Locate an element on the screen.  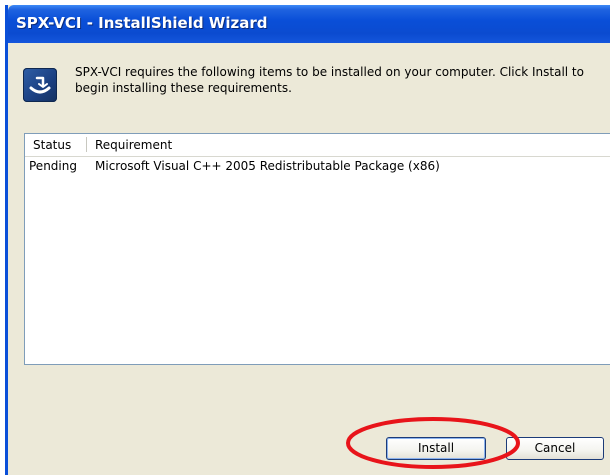
window-title: SPX-VCI - InstallShield Wizard is located at coordinates (142, 23).